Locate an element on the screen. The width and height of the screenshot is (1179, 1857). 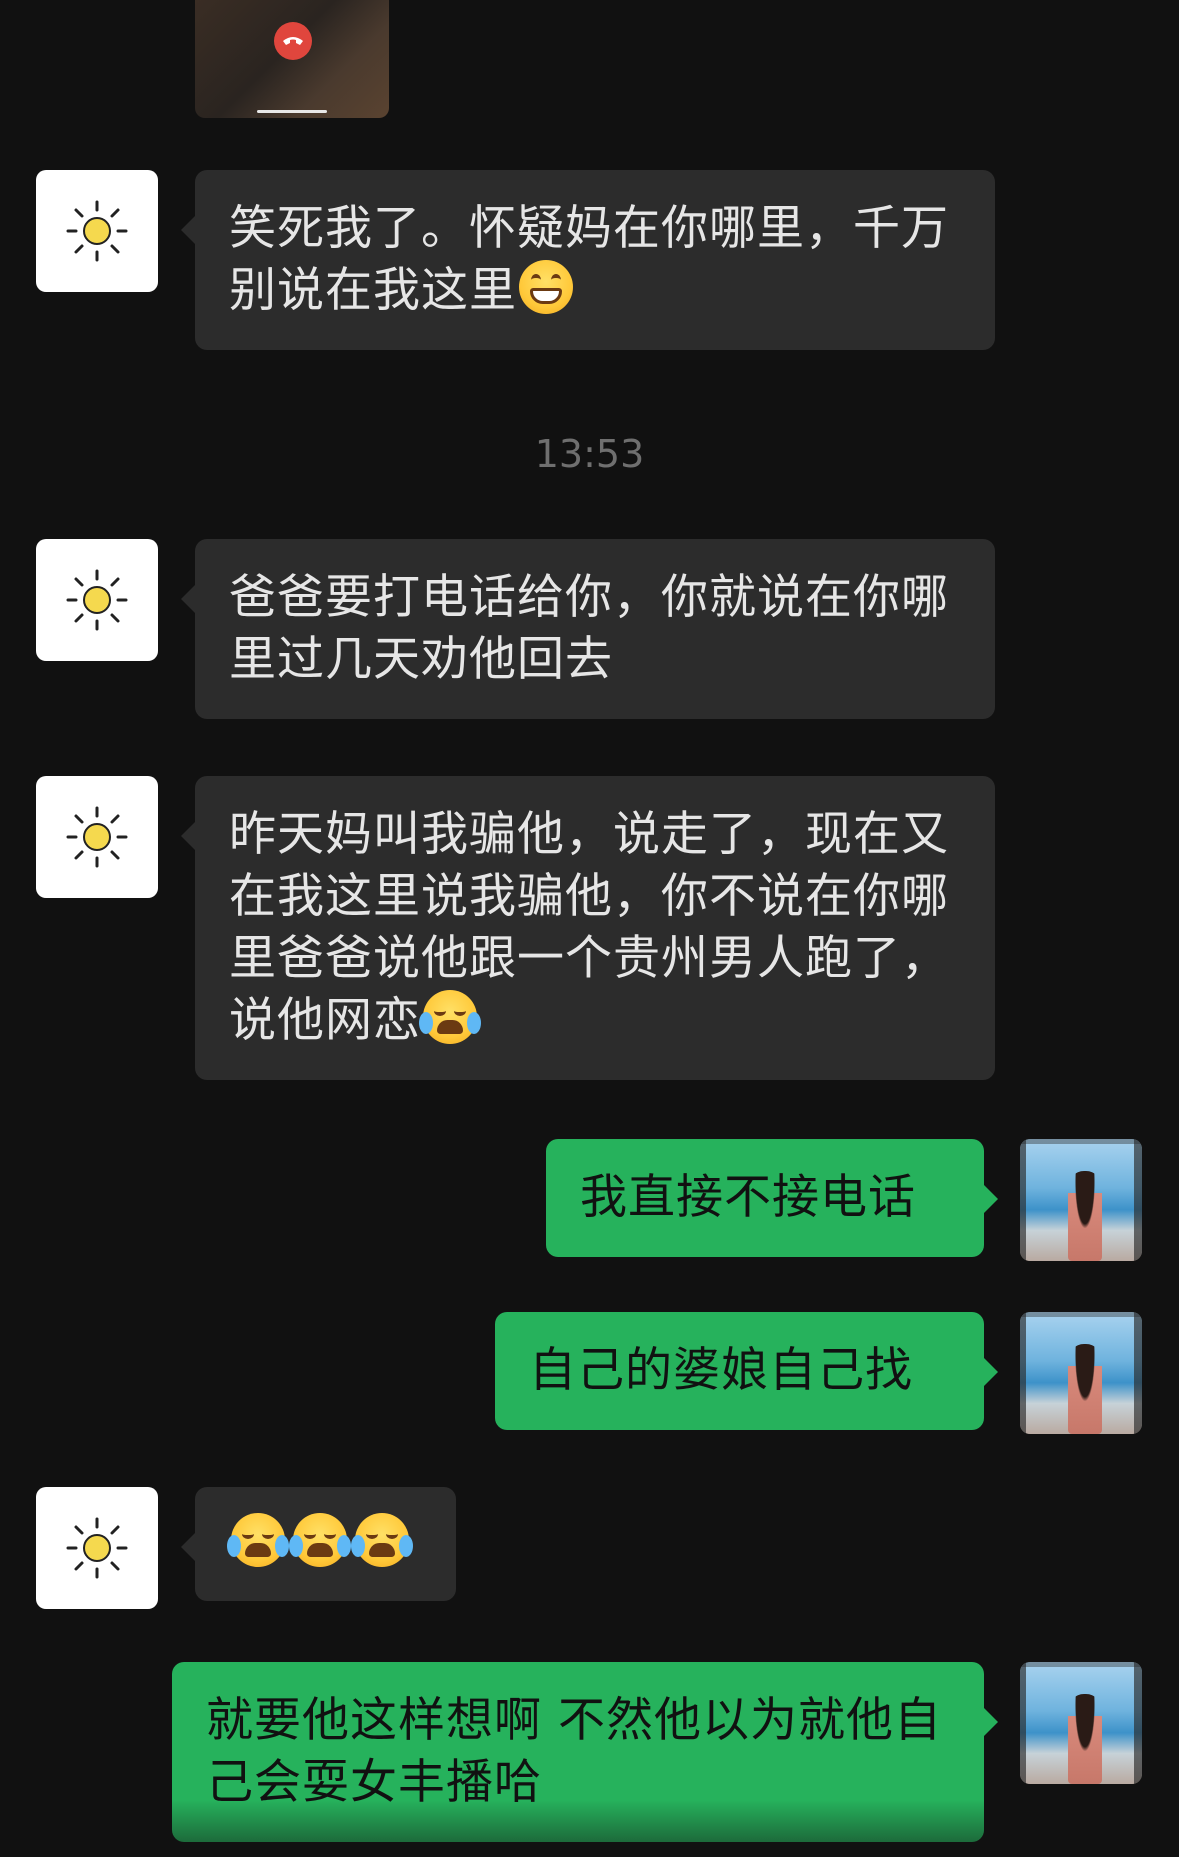
message-text: 就要他这样想啊 不然他以为就他自己会耍女丰播哈 is located at coordinates (574, 1751).